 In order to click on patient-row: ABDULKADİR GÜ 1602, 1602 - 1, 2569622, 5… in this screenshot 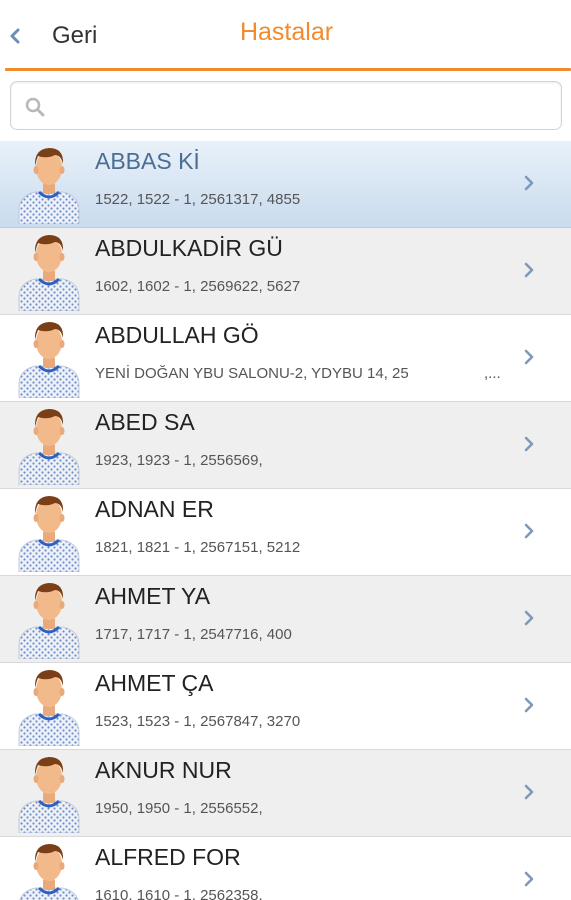, I will do `click(285, 271)`.